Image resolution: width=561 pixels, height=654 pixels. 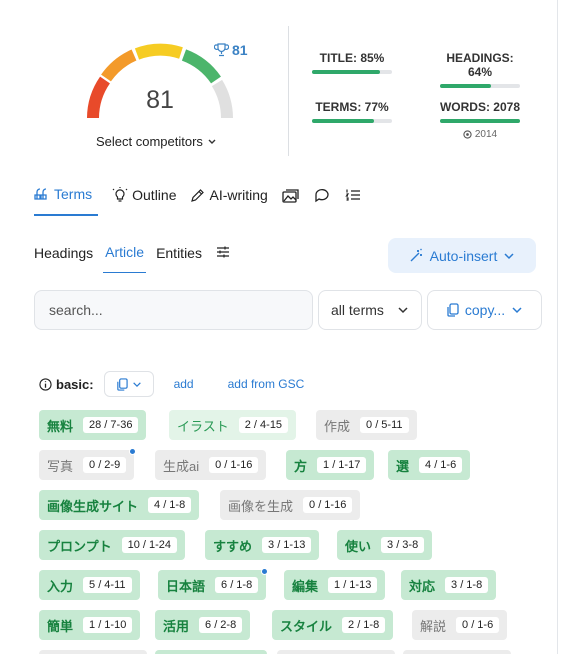 What do you see at coordinates (480, 107) in the screenshot?
I see `metric-words-label: WORDS: 2078` at bounding box center [480, 107].